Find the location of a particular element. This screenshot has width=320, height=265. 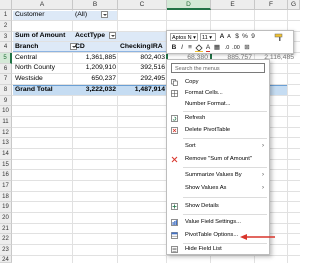

column-label-cd: CD is located at coordinates (80, 47).